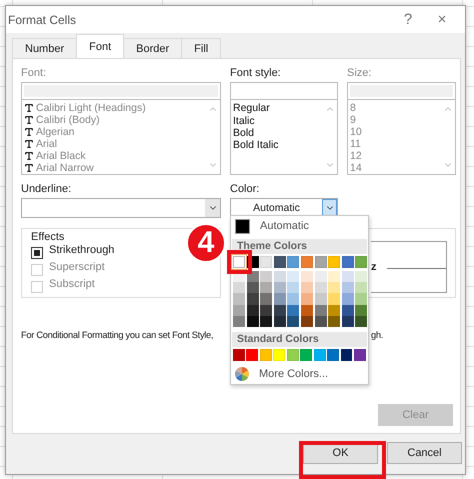  Describe the element at coordinates (299, 246) in the screenshot. I see `section-header: Theme Colors` at that location.